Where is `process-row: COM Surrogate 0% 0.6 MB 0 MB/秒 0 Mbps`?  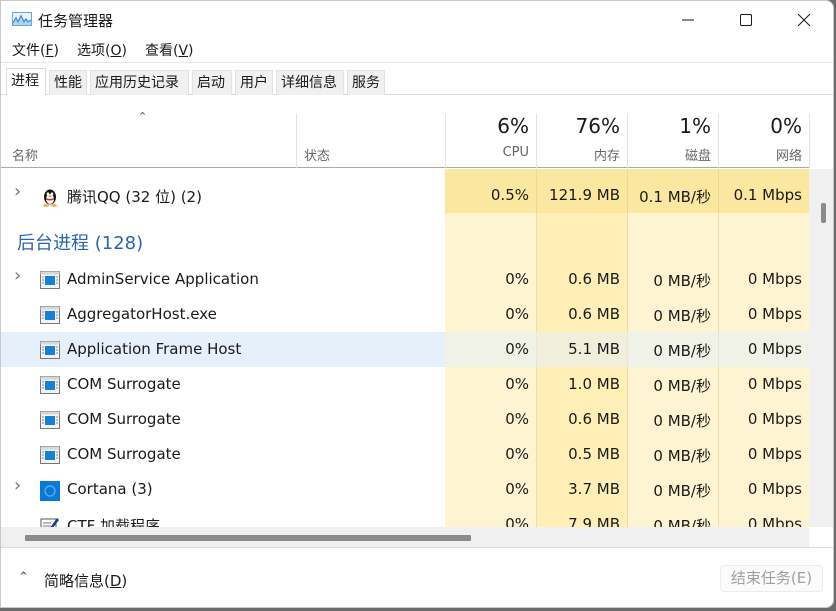
process-row: COM Surrogate 0% 0.6 MB 0 MB/秒 0 Mbps is located at coordinates (405, 419).